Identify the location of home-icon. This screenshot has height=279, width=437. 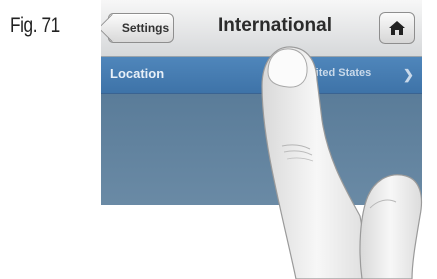
(397, 28).